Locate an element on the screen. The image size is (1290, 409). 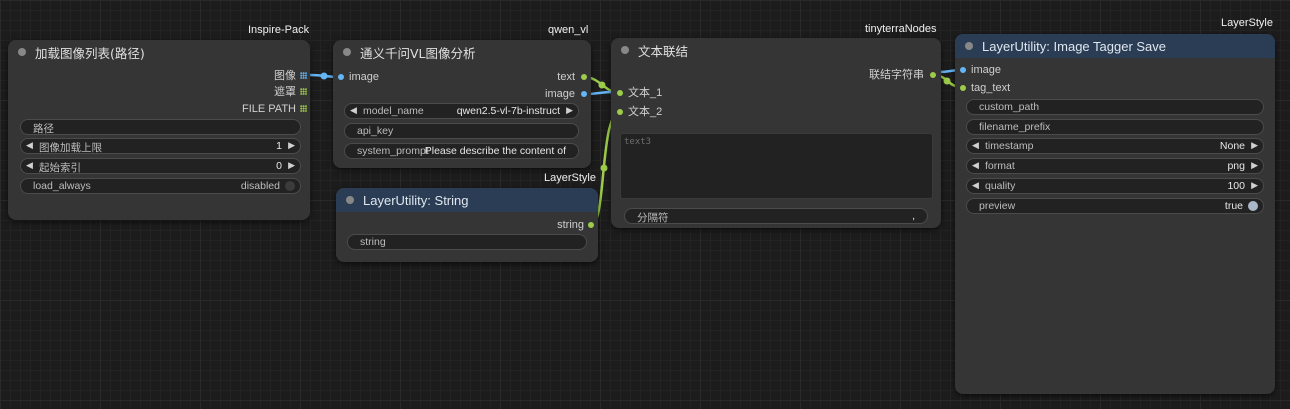
output-file-path-grid-icon is located at coordinates (303, 108).